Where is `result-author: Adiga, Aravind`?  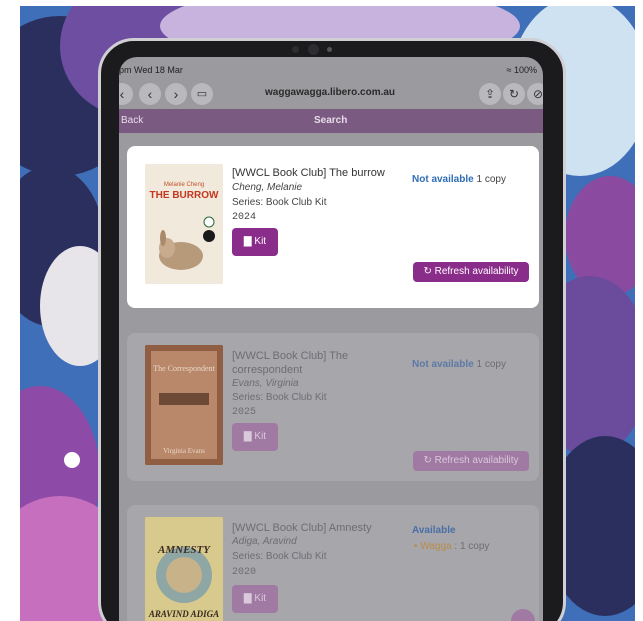 result-author: Adiga, Aravind is located at coordinates (264, 541).